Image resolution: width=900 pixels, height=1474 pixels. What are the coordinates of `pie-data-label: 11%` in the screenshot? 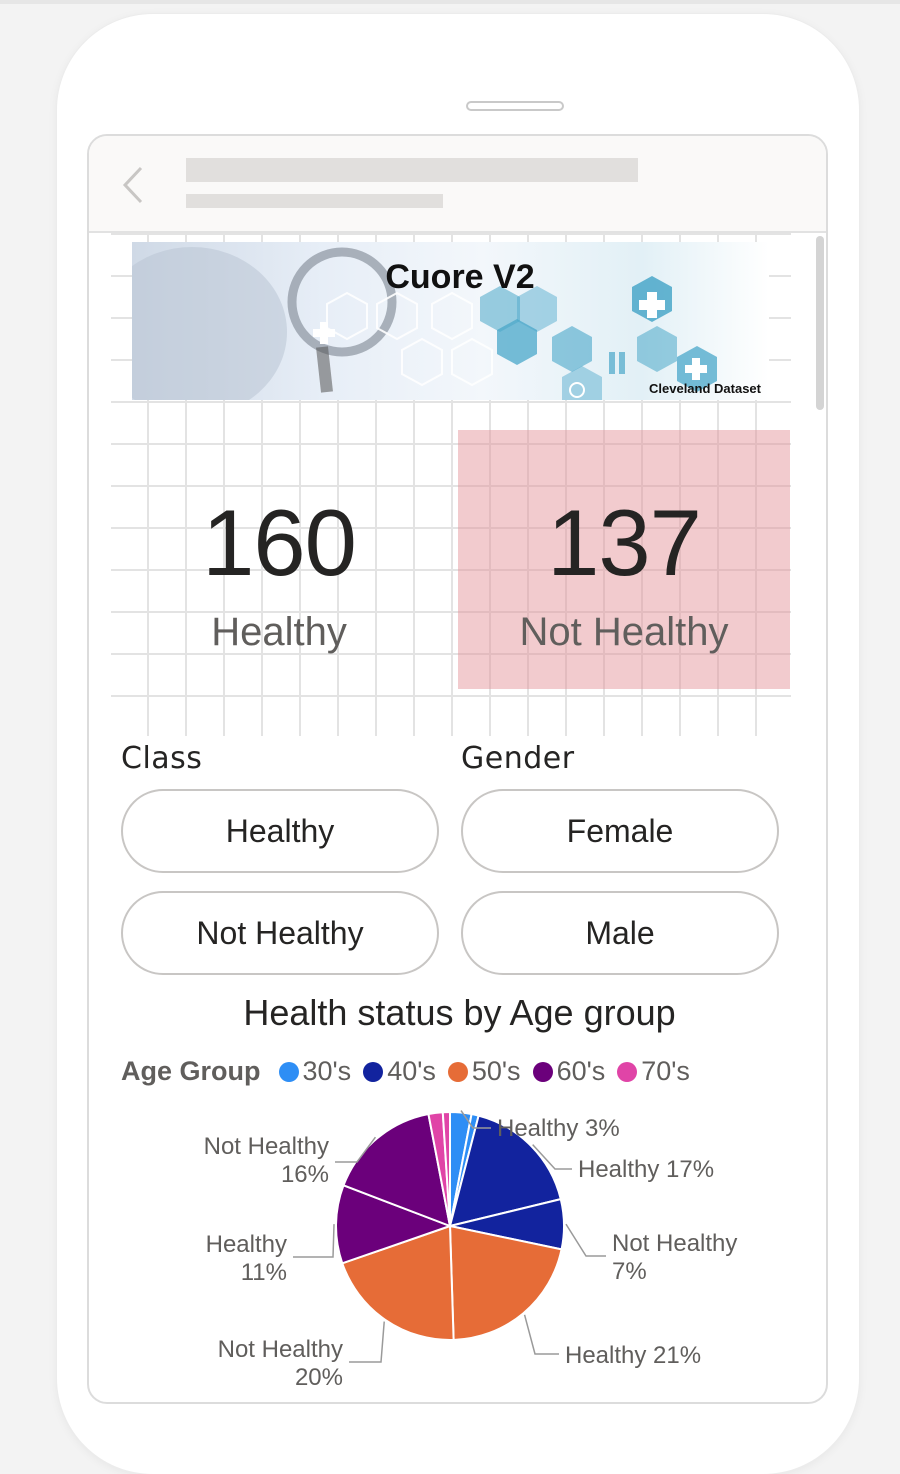 It's located at (264, 1272).